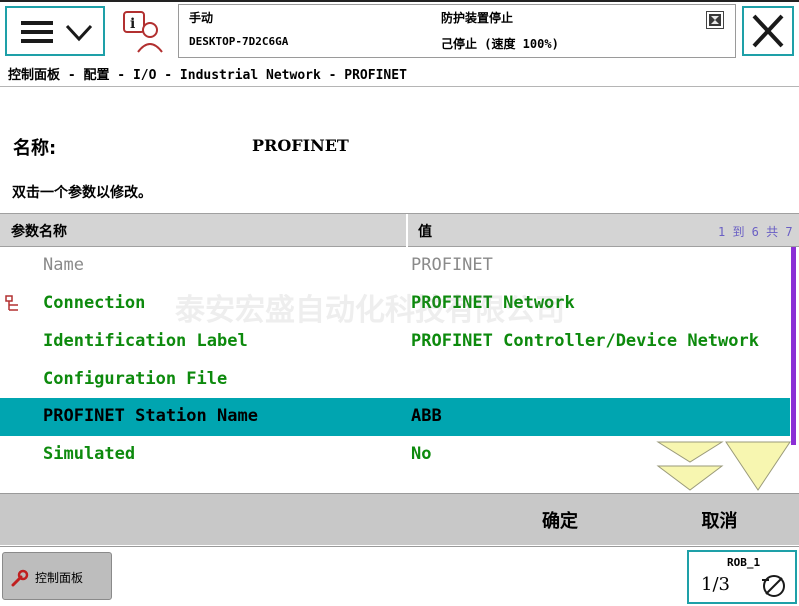 The image size is (799, 606). Describe the element at coordinates (425, 232) in the screenshot. I see `column-header-value: 值` at that location.